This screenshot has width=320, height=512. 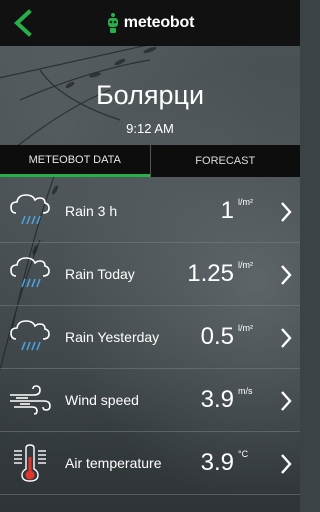 I want to click on air-temperature-label: Air temperature, so click(x=113, y=462).